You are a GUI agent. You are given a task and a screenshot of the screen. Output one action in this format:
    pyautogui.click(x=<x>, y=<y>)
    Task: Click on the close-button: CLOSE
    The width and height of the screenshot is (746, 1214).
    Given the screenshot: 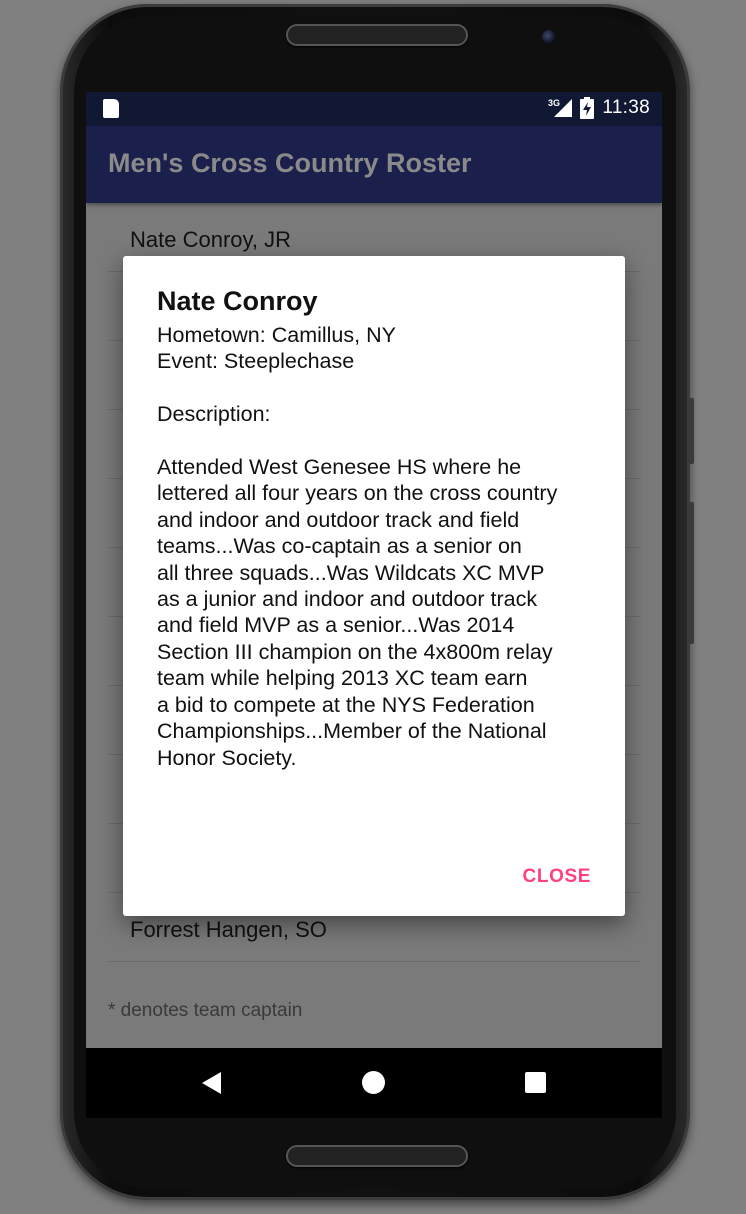 What is the action you would take?
    pyautogui.click(x=557, y=877)
    